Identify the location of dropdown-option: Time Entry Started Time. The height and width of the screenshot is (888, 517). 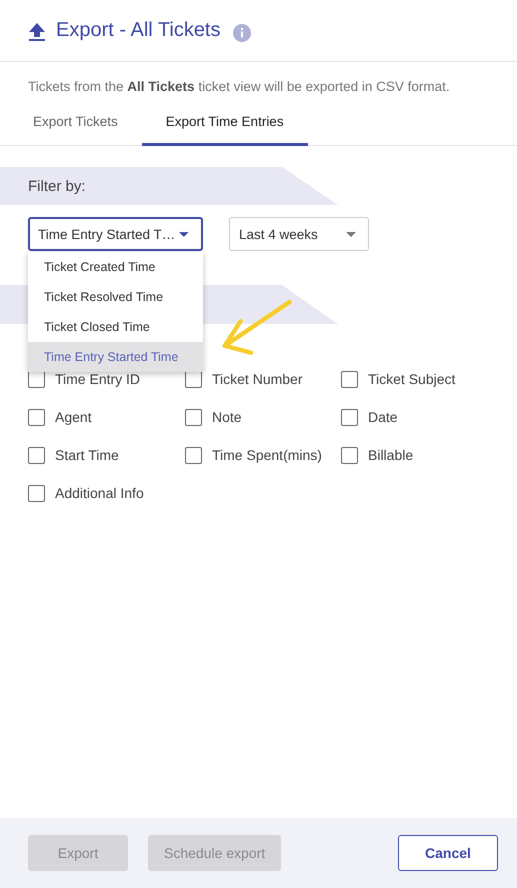
(115, 357).